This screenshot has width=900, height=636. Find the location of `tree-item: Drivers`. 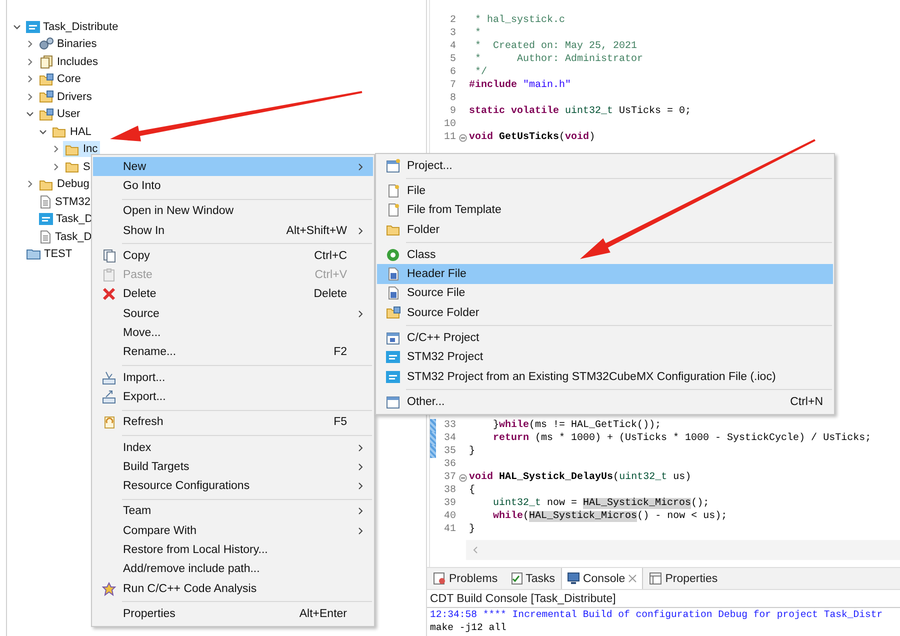

tree-item: Drivers is located at coordinates (65, 96).